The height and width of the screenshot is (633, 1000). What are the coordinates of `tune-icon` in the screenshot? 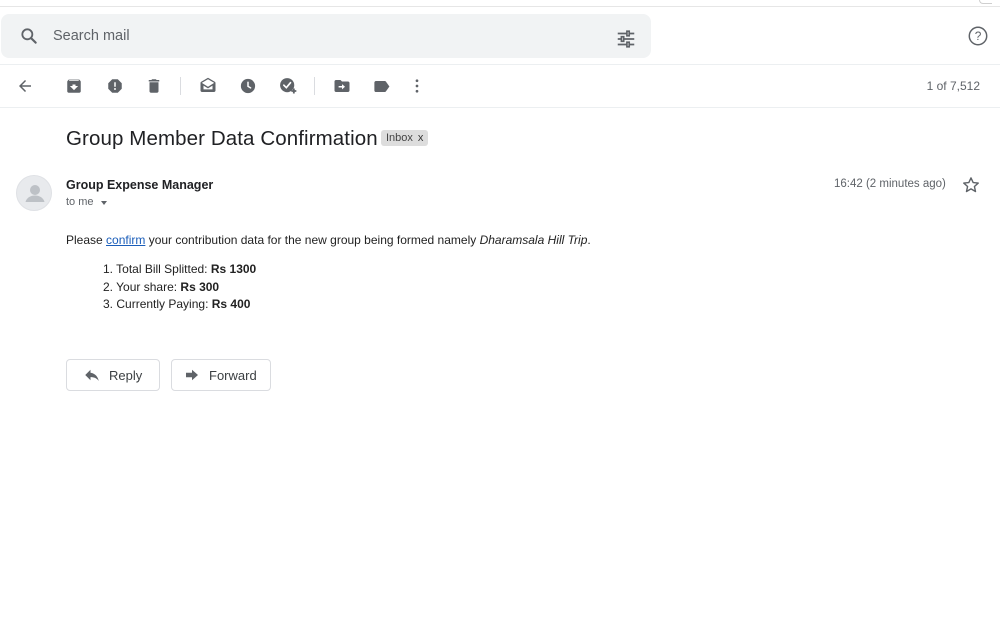 It's located at (626, 39).